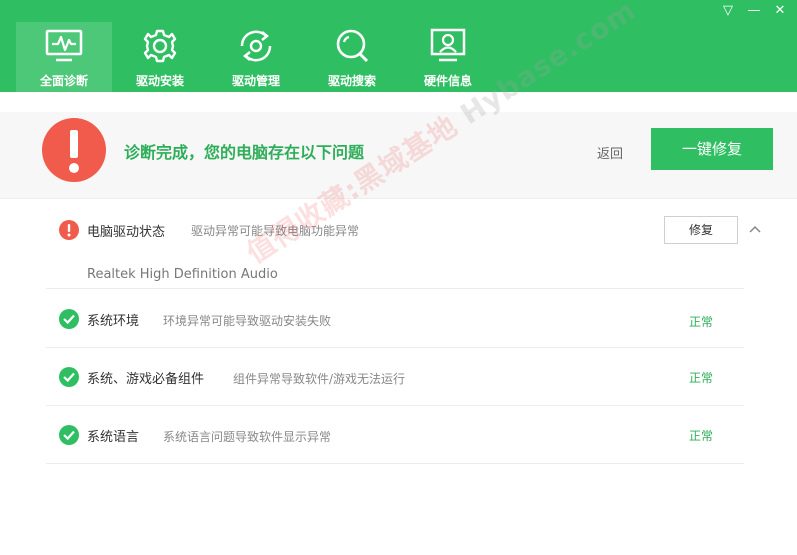  I want to click on chevron-up-icon, so click(755, 229).